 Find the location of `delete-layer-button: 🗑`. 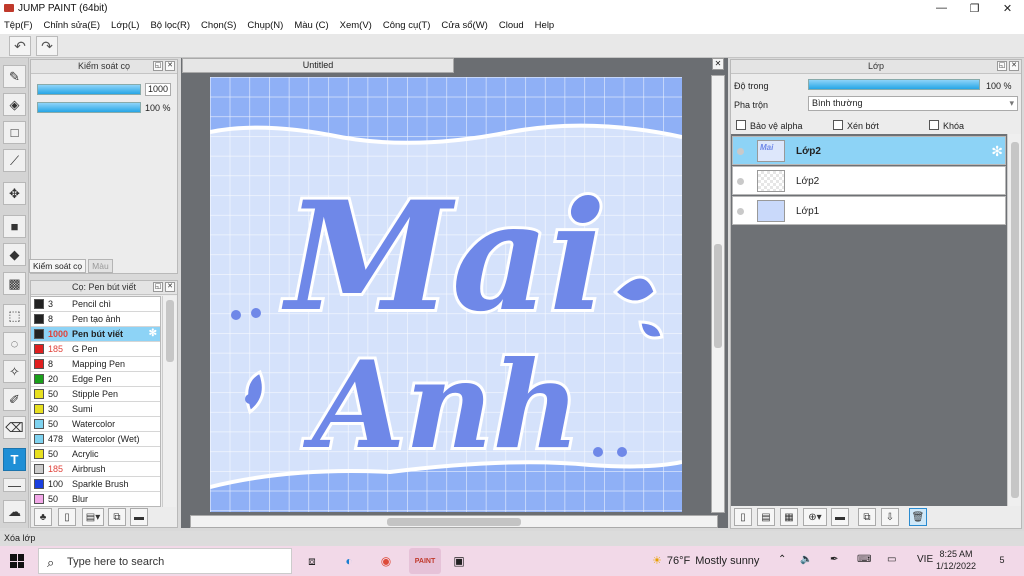

delete-layer-button: 🗑 is located at coordinates (918, 517).